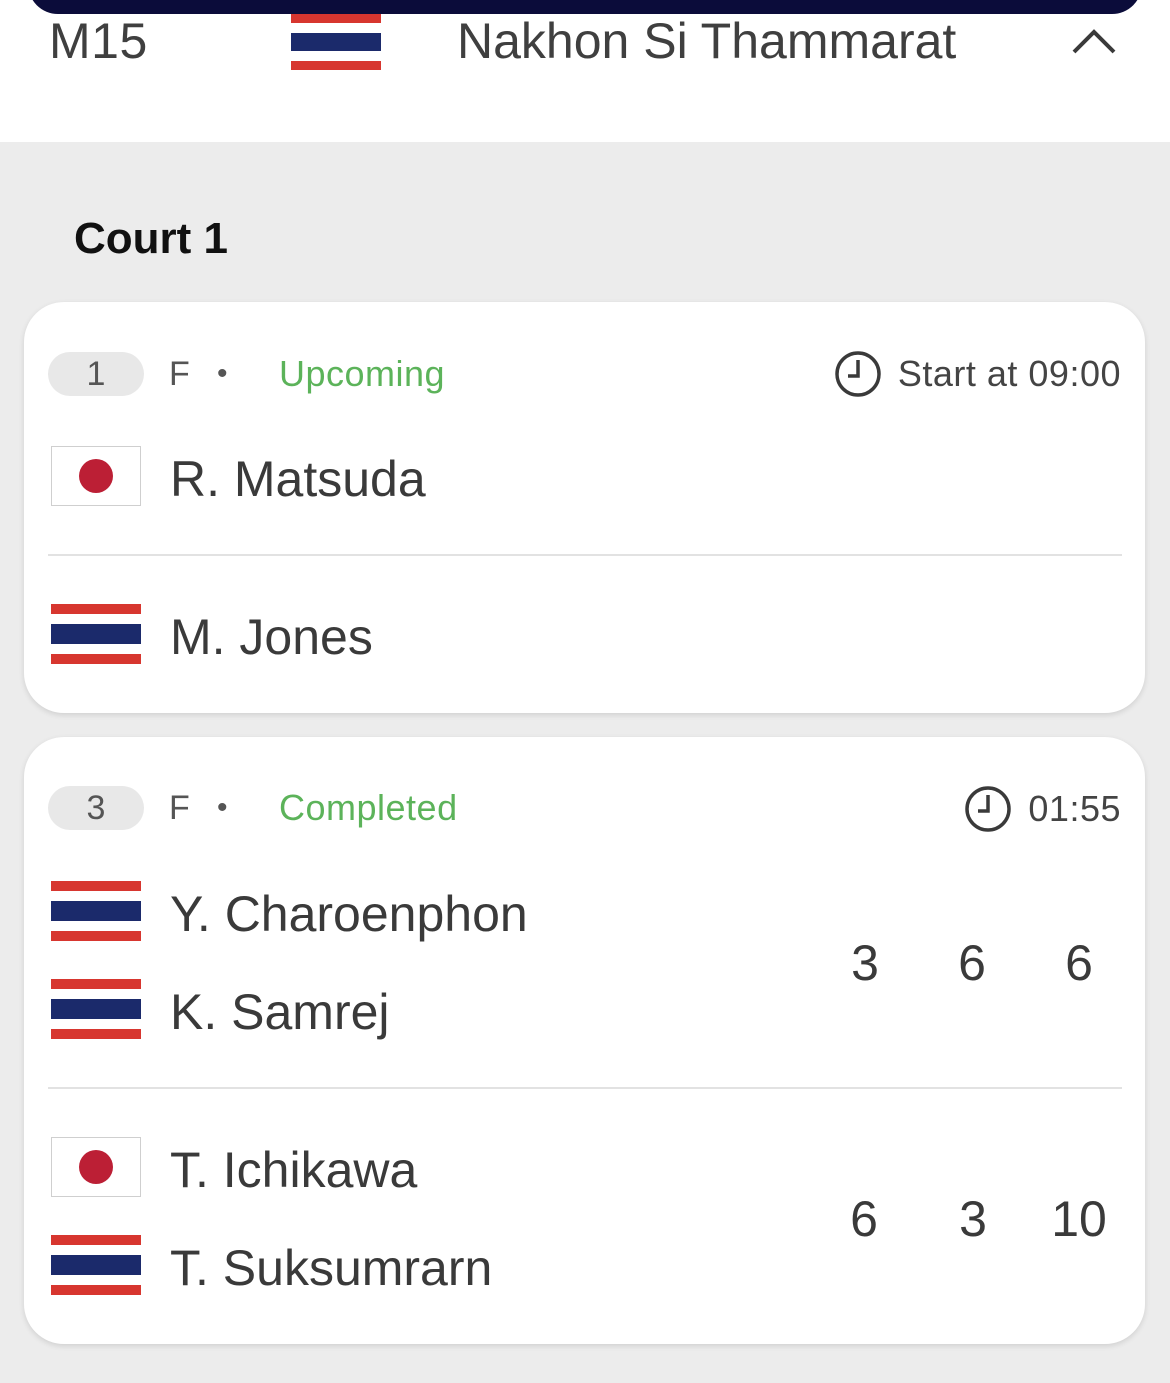 This screenshot has width=1170, height=1383. What do you see at coordinates (96, 808) in the screenshot?
I see `match-number-badge: 3` at bounding box center [96, 808].